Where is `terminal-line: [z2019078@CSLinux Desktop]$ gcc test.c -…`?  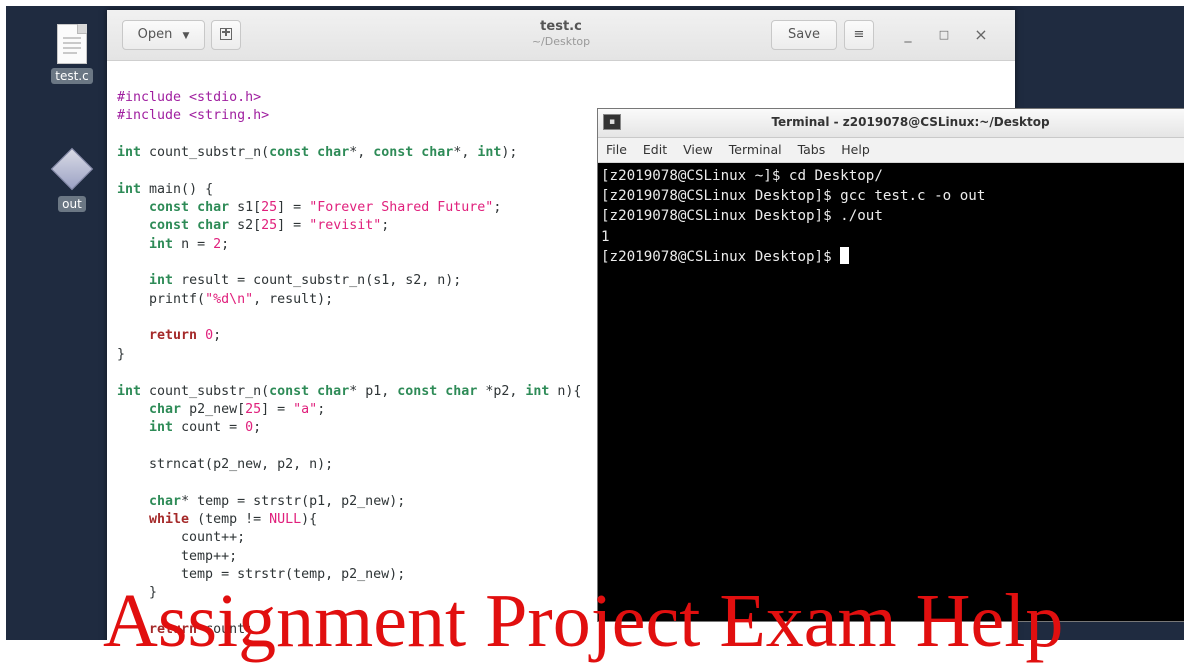
terminal-line: [z2019078@CSLinux Desktop]$ gcc test.c -… is located at coordinates (793, 196).